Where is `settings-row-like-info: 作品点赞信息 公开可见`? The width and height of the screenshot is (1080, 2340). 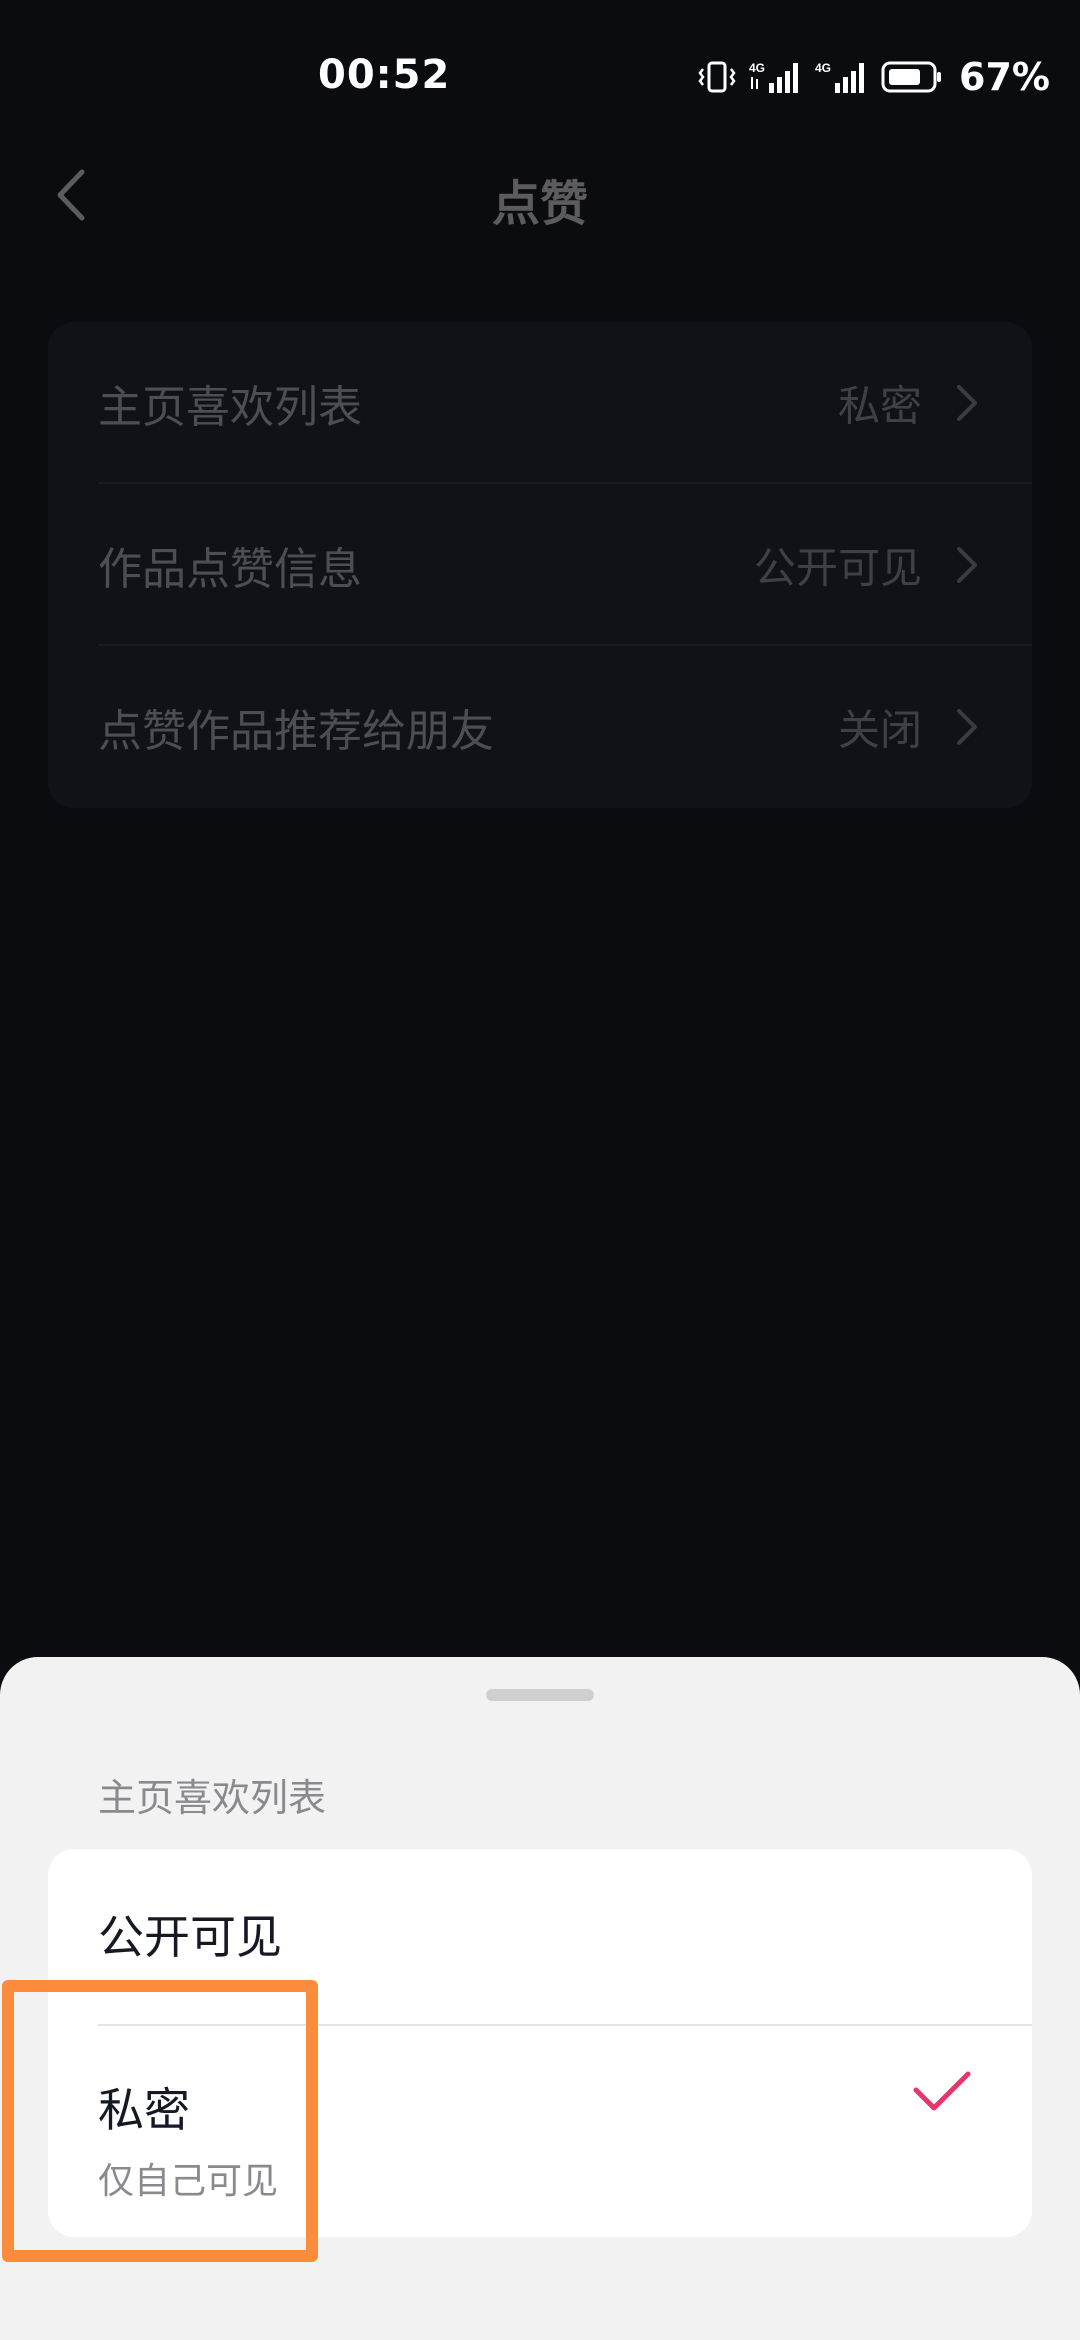 settings-row-like-info: 作品点赞信息 公开可见 is located at coordinates (540, 565).